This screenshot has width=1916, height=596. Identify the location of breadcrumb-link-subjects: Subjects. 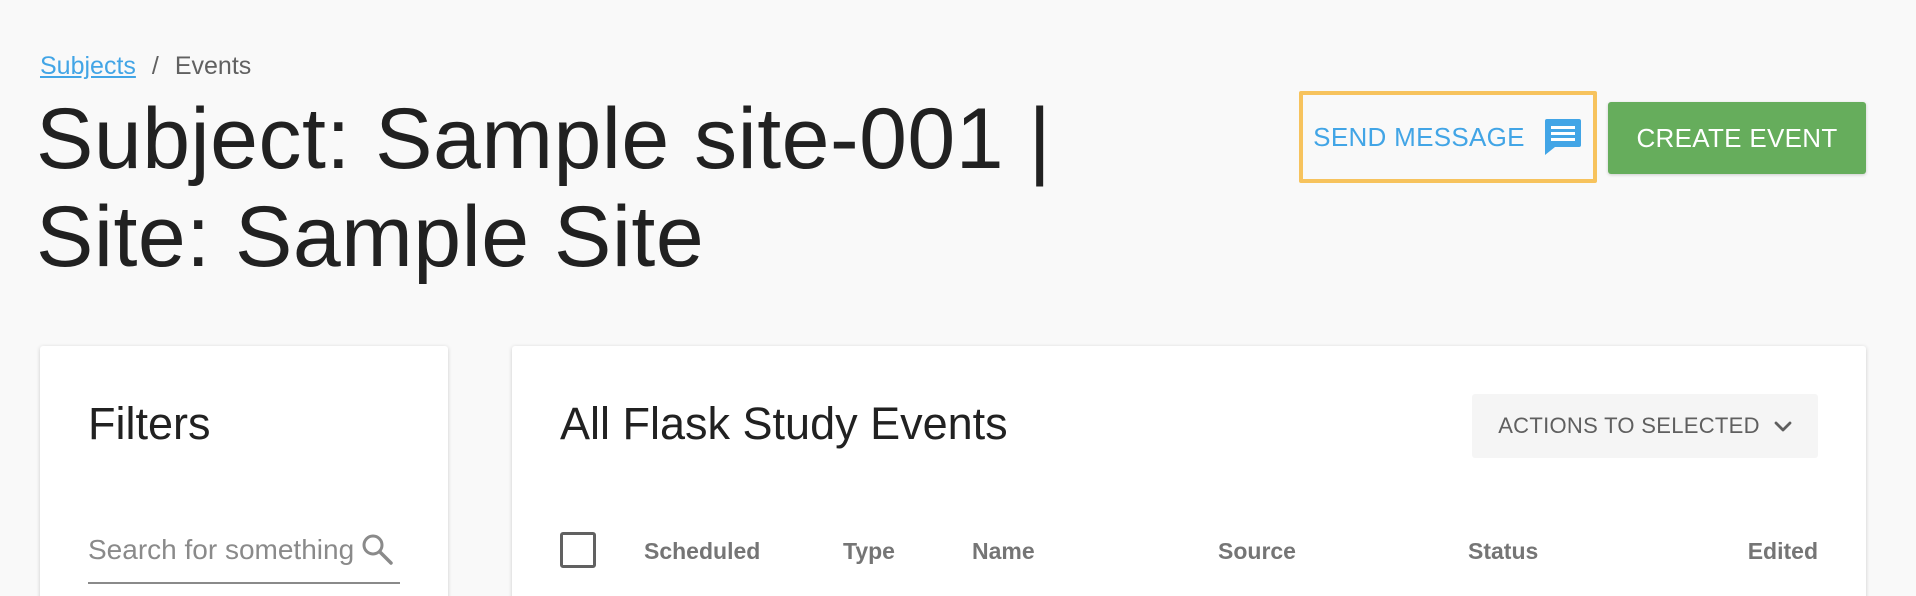
(88, 66).